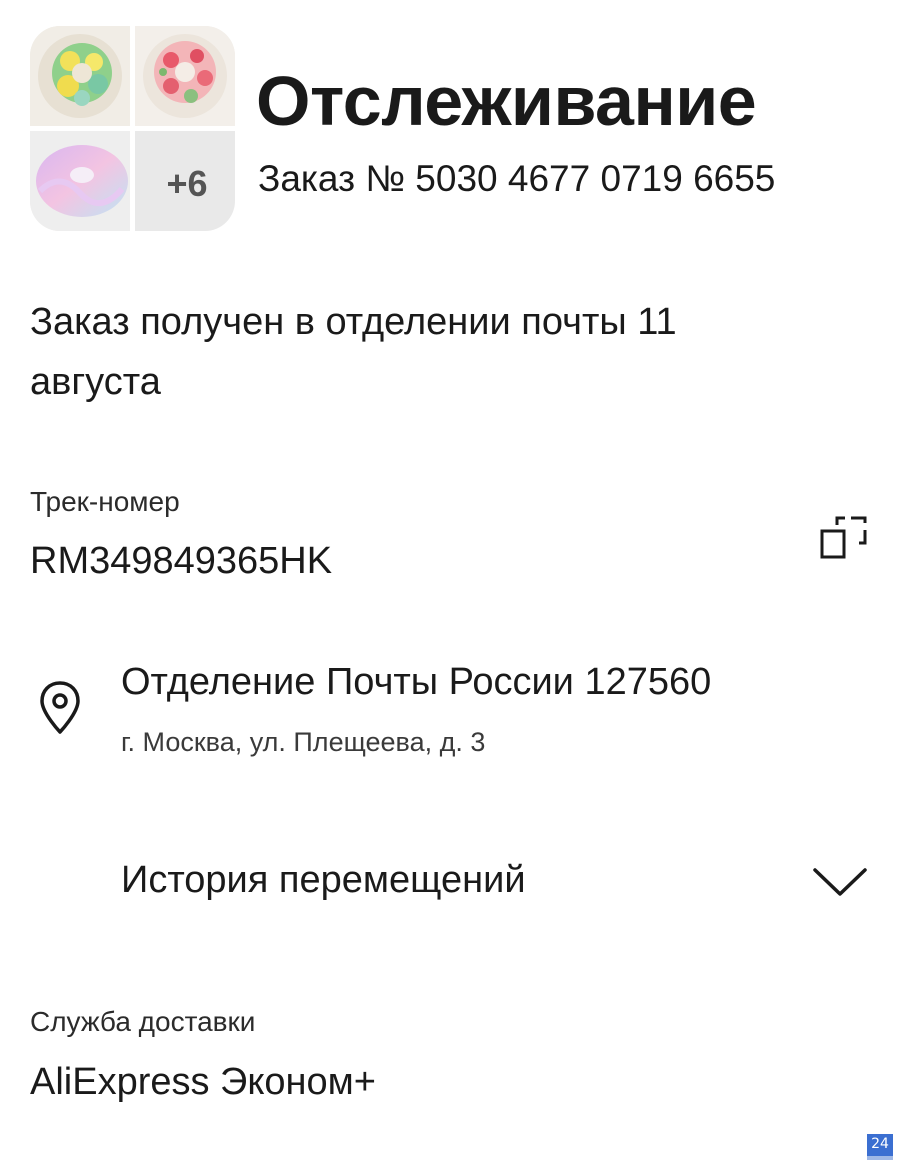  I want to click on copy-tracking-number-button, so click(843, 537).